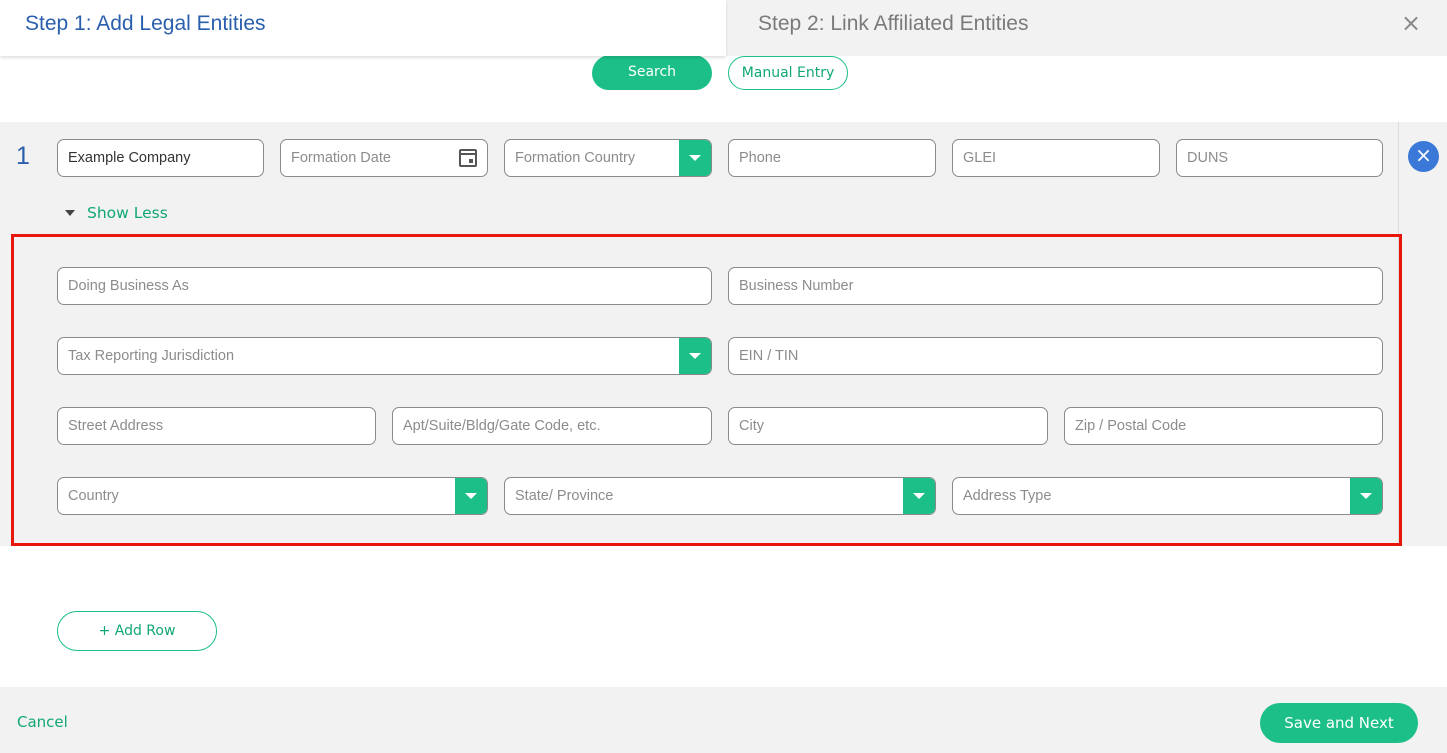 The height and width of the screenshot is (753, 1447). Describe the element at coordinates (1056, 158) in the screenshot. I see `glei-input: GLEI` at that location.